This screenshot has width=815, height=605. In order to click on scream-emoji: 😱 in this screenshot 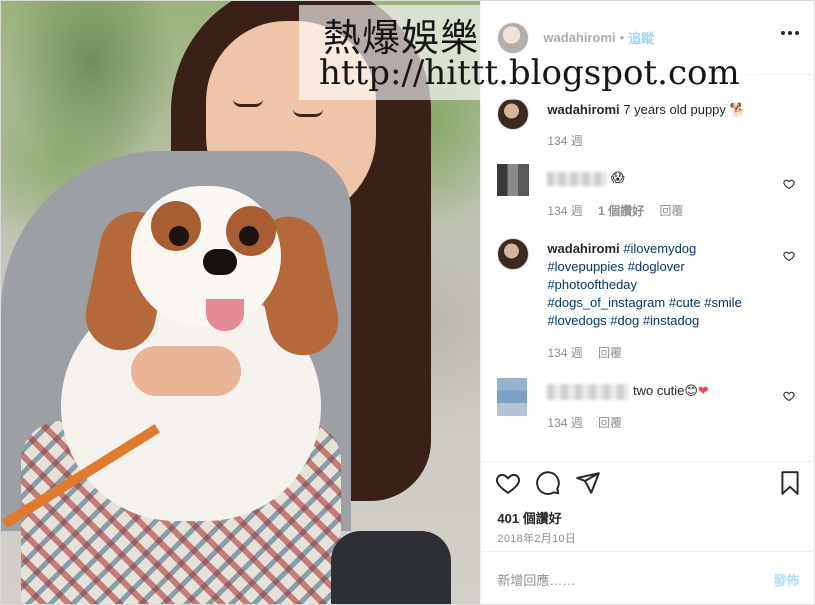, I will do `click(618, 177)`.